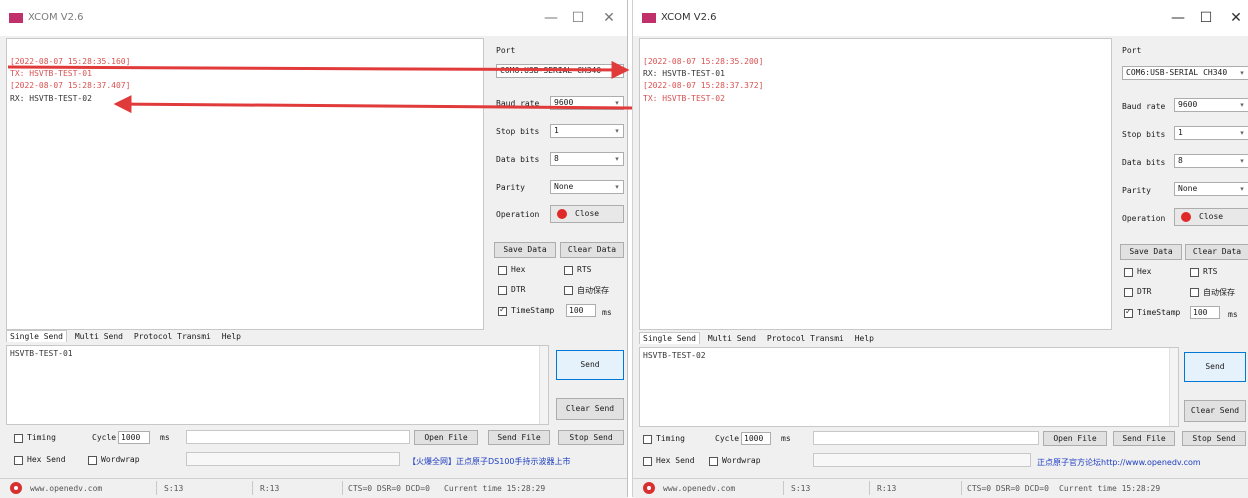 This screenshot has height=498, width=1248. Describe the element at coordinates (293, 459) in the screenshot. I see `progress-field` at that location.